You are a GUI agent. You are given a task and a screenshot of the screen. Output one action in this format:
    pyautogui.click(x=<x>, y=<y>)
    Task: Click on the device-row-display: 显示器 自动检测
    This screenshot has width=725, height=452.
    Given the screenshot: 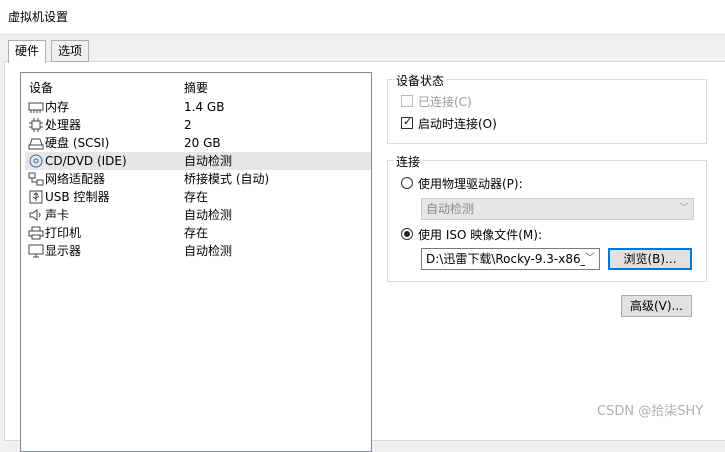 What is the action you would take?
    pyautogui.click(x=198, y=251)
    